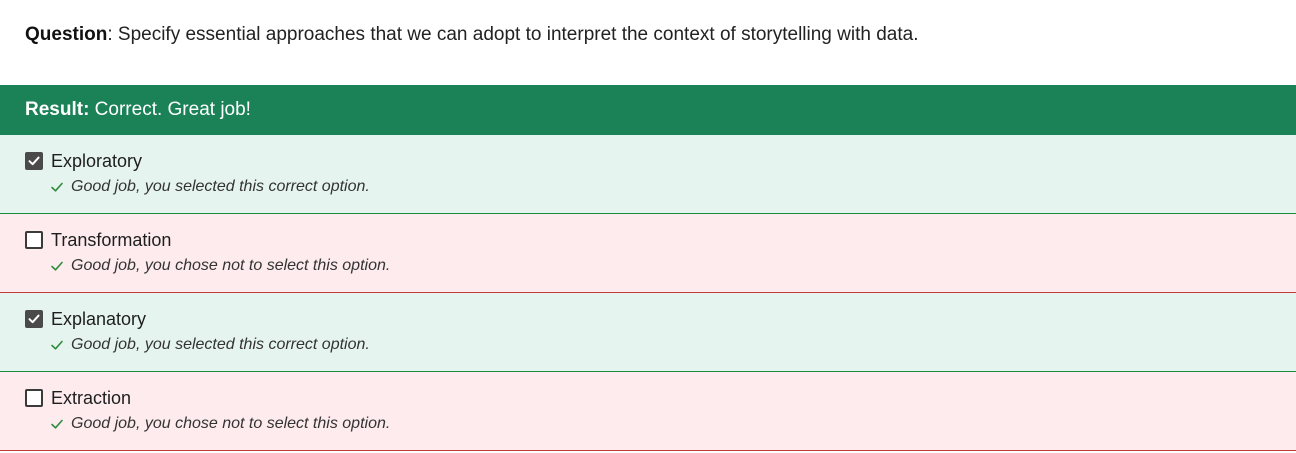  Describe the element at coordinates (660, 398) in the screenshot. I see `option-row: Extraction` at that location.